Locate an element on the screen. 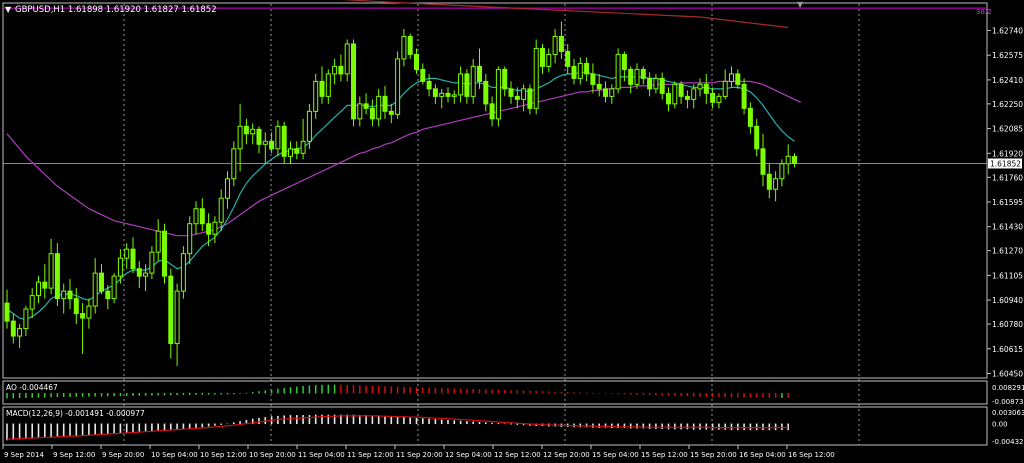 The image size is (1024, 463). ao-tick-label: 0.008291 is located at coordinates (1008, 388).